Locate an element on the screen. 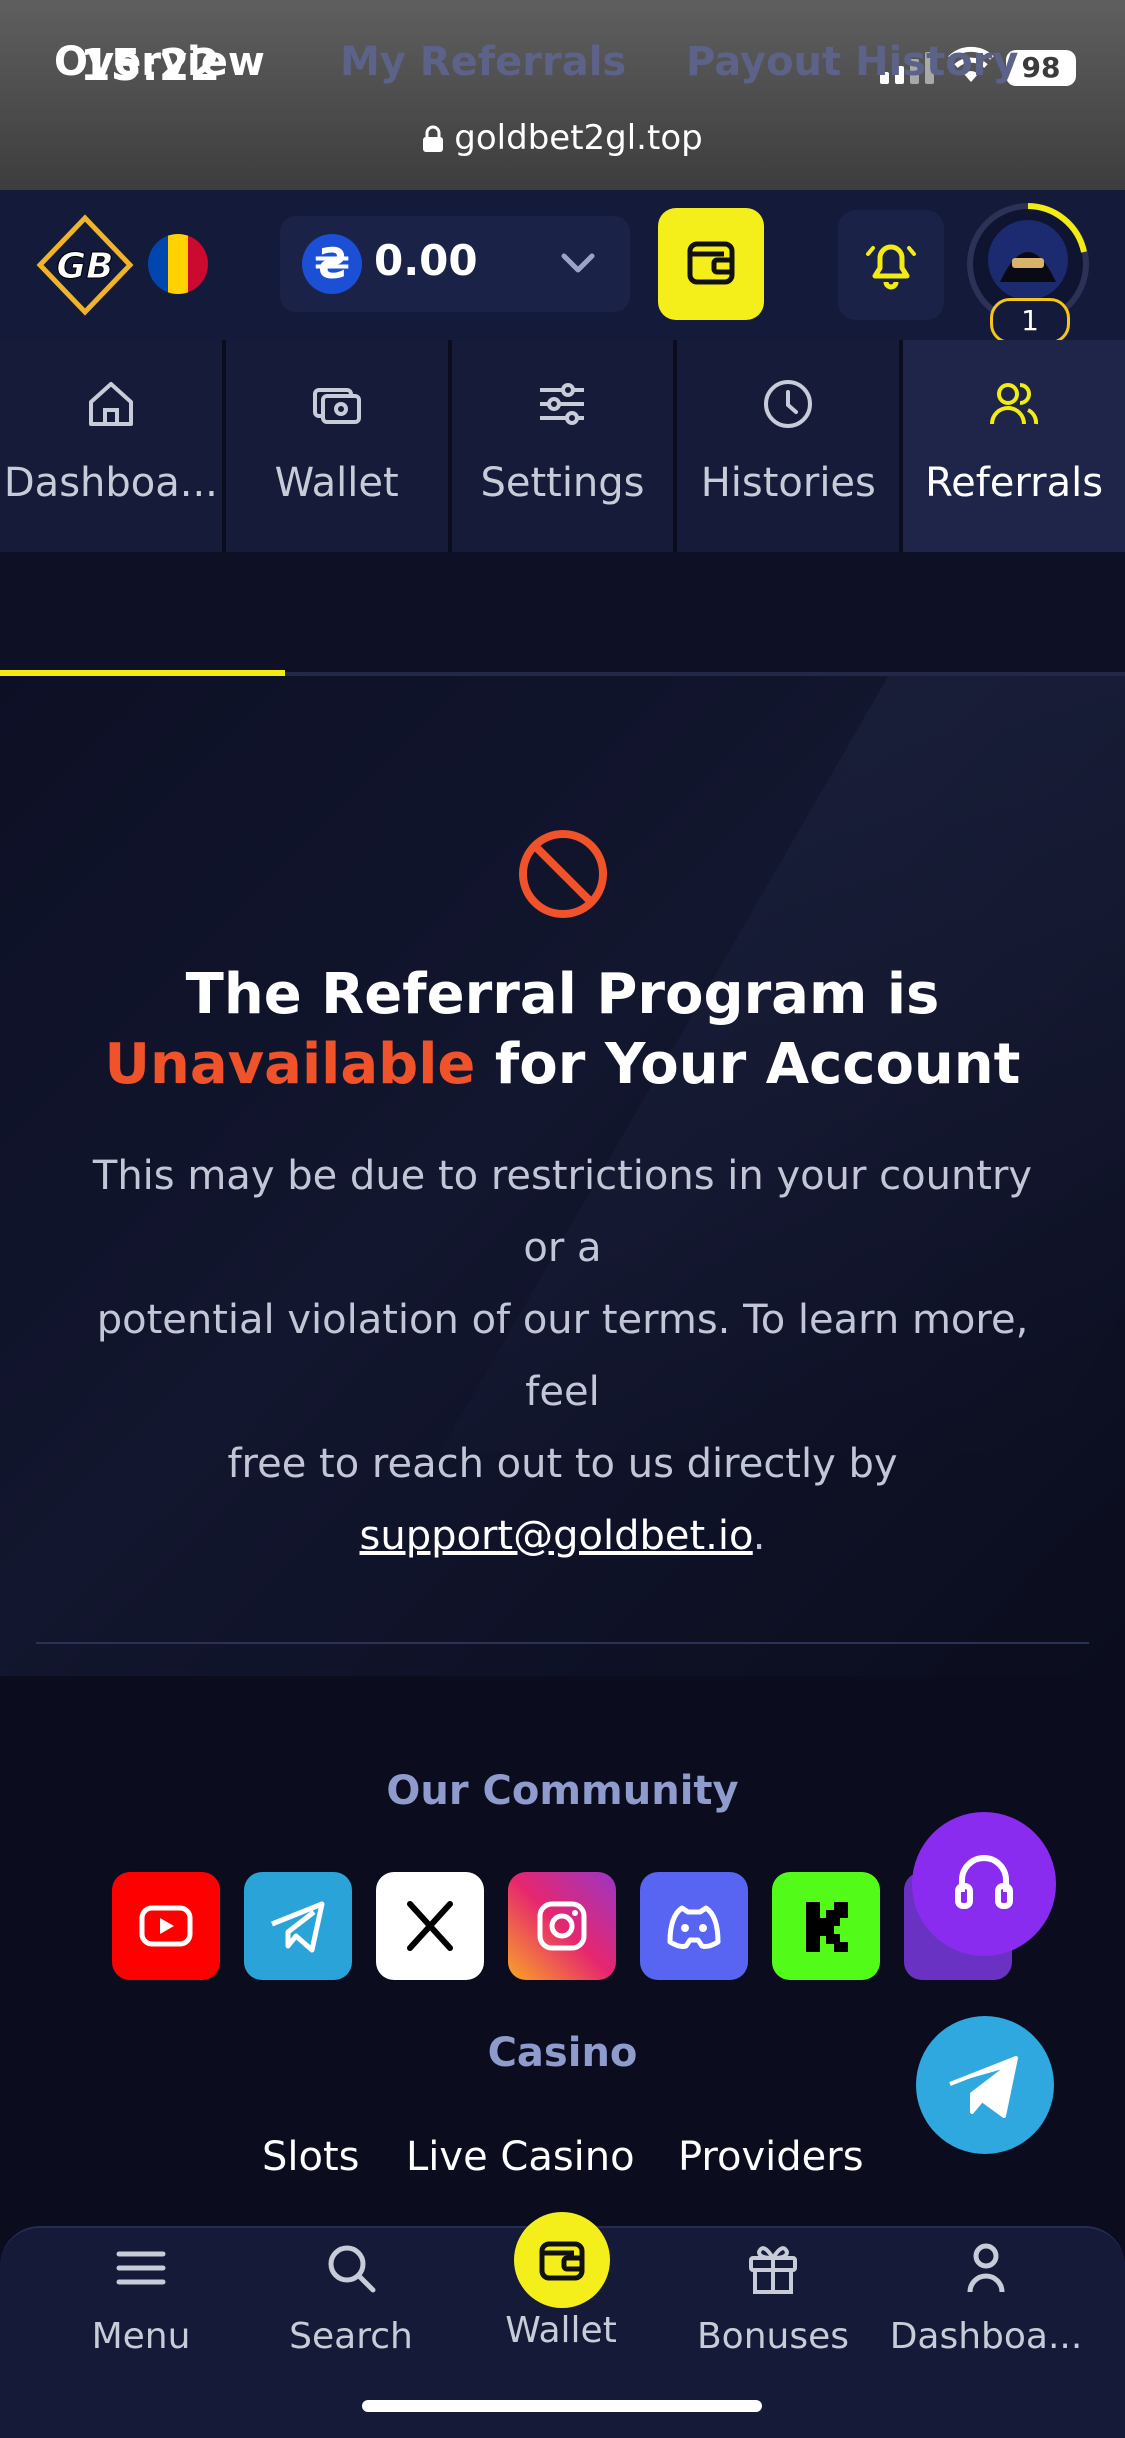  x-twitter-link is located at coordinates (430, 1926).